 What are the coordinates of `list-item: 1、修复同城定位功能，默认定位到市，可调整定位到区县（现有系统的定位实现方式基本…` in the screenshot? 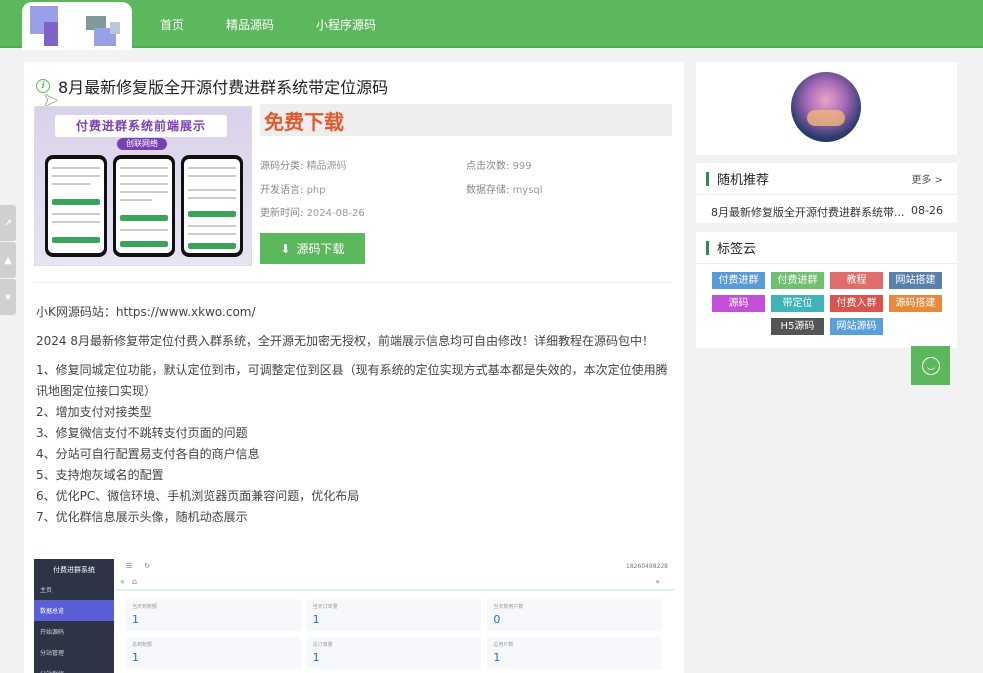 It's located at (352, 380).